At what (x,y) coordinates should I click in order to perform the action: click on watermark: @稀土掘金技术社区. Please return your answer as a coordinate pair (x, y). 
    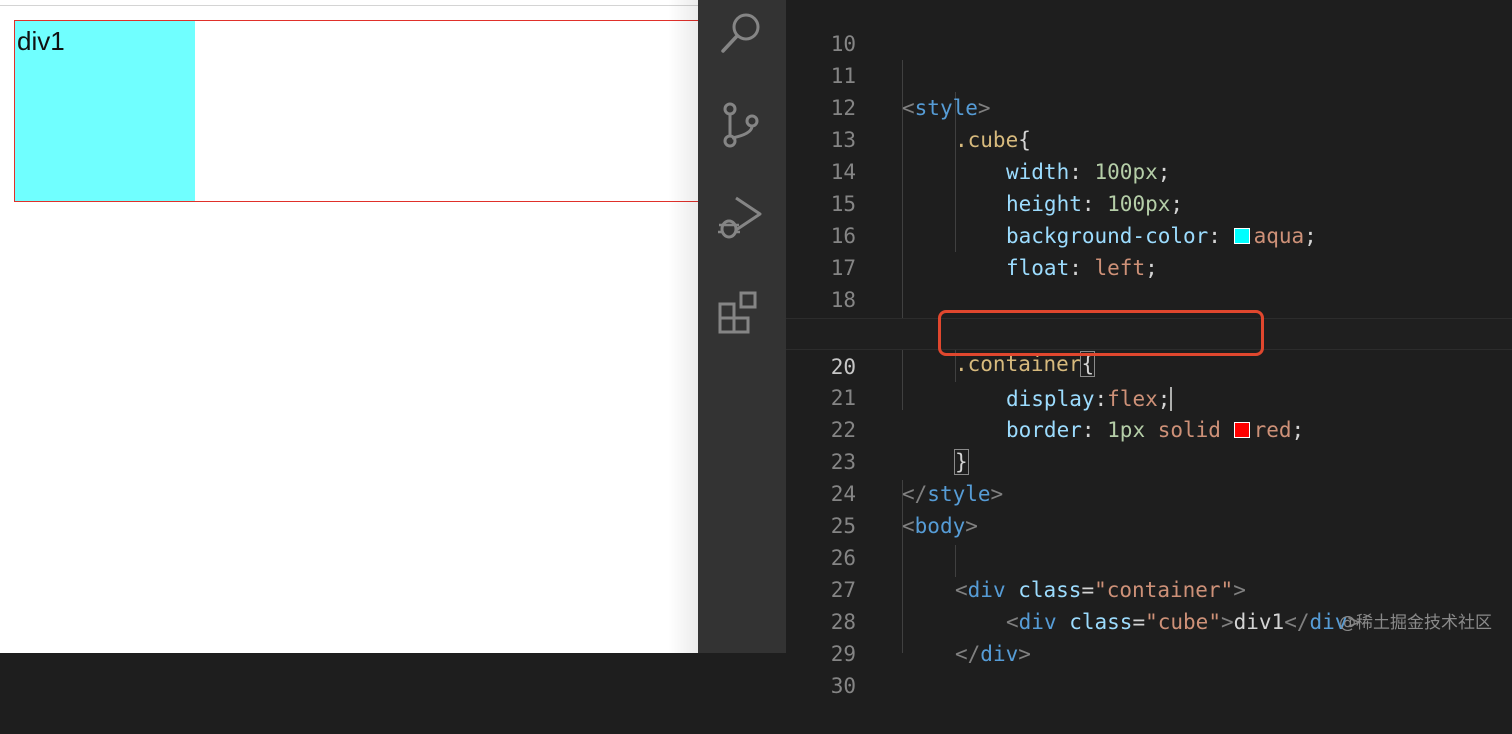
    Looking at the image, I should click on (1415, 623).